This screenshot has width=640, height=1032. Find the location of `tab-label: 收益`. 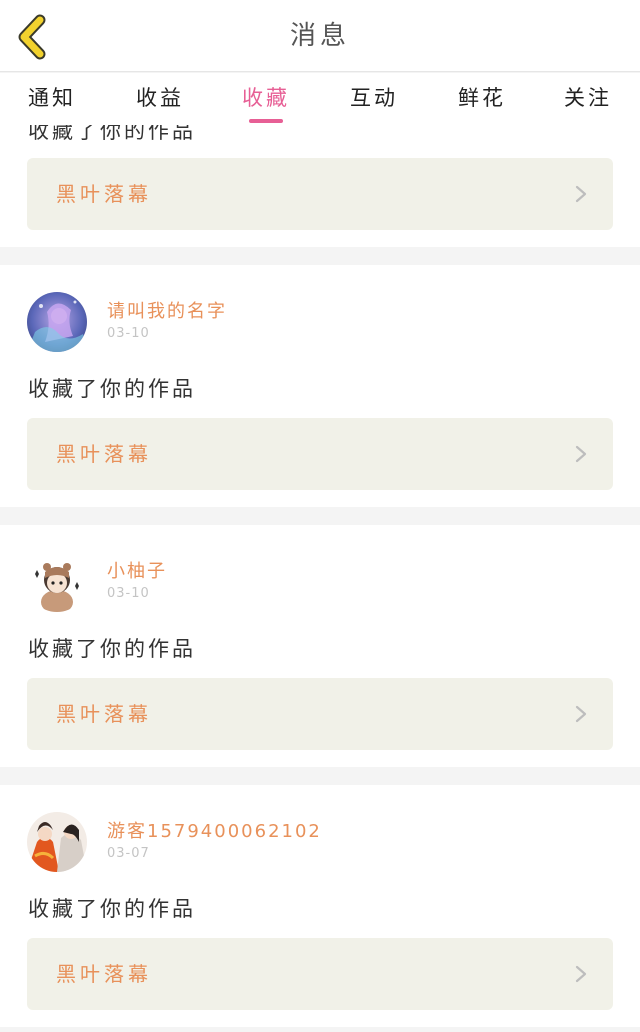

tab-label: 收益 is located at coordinates (160, 98).